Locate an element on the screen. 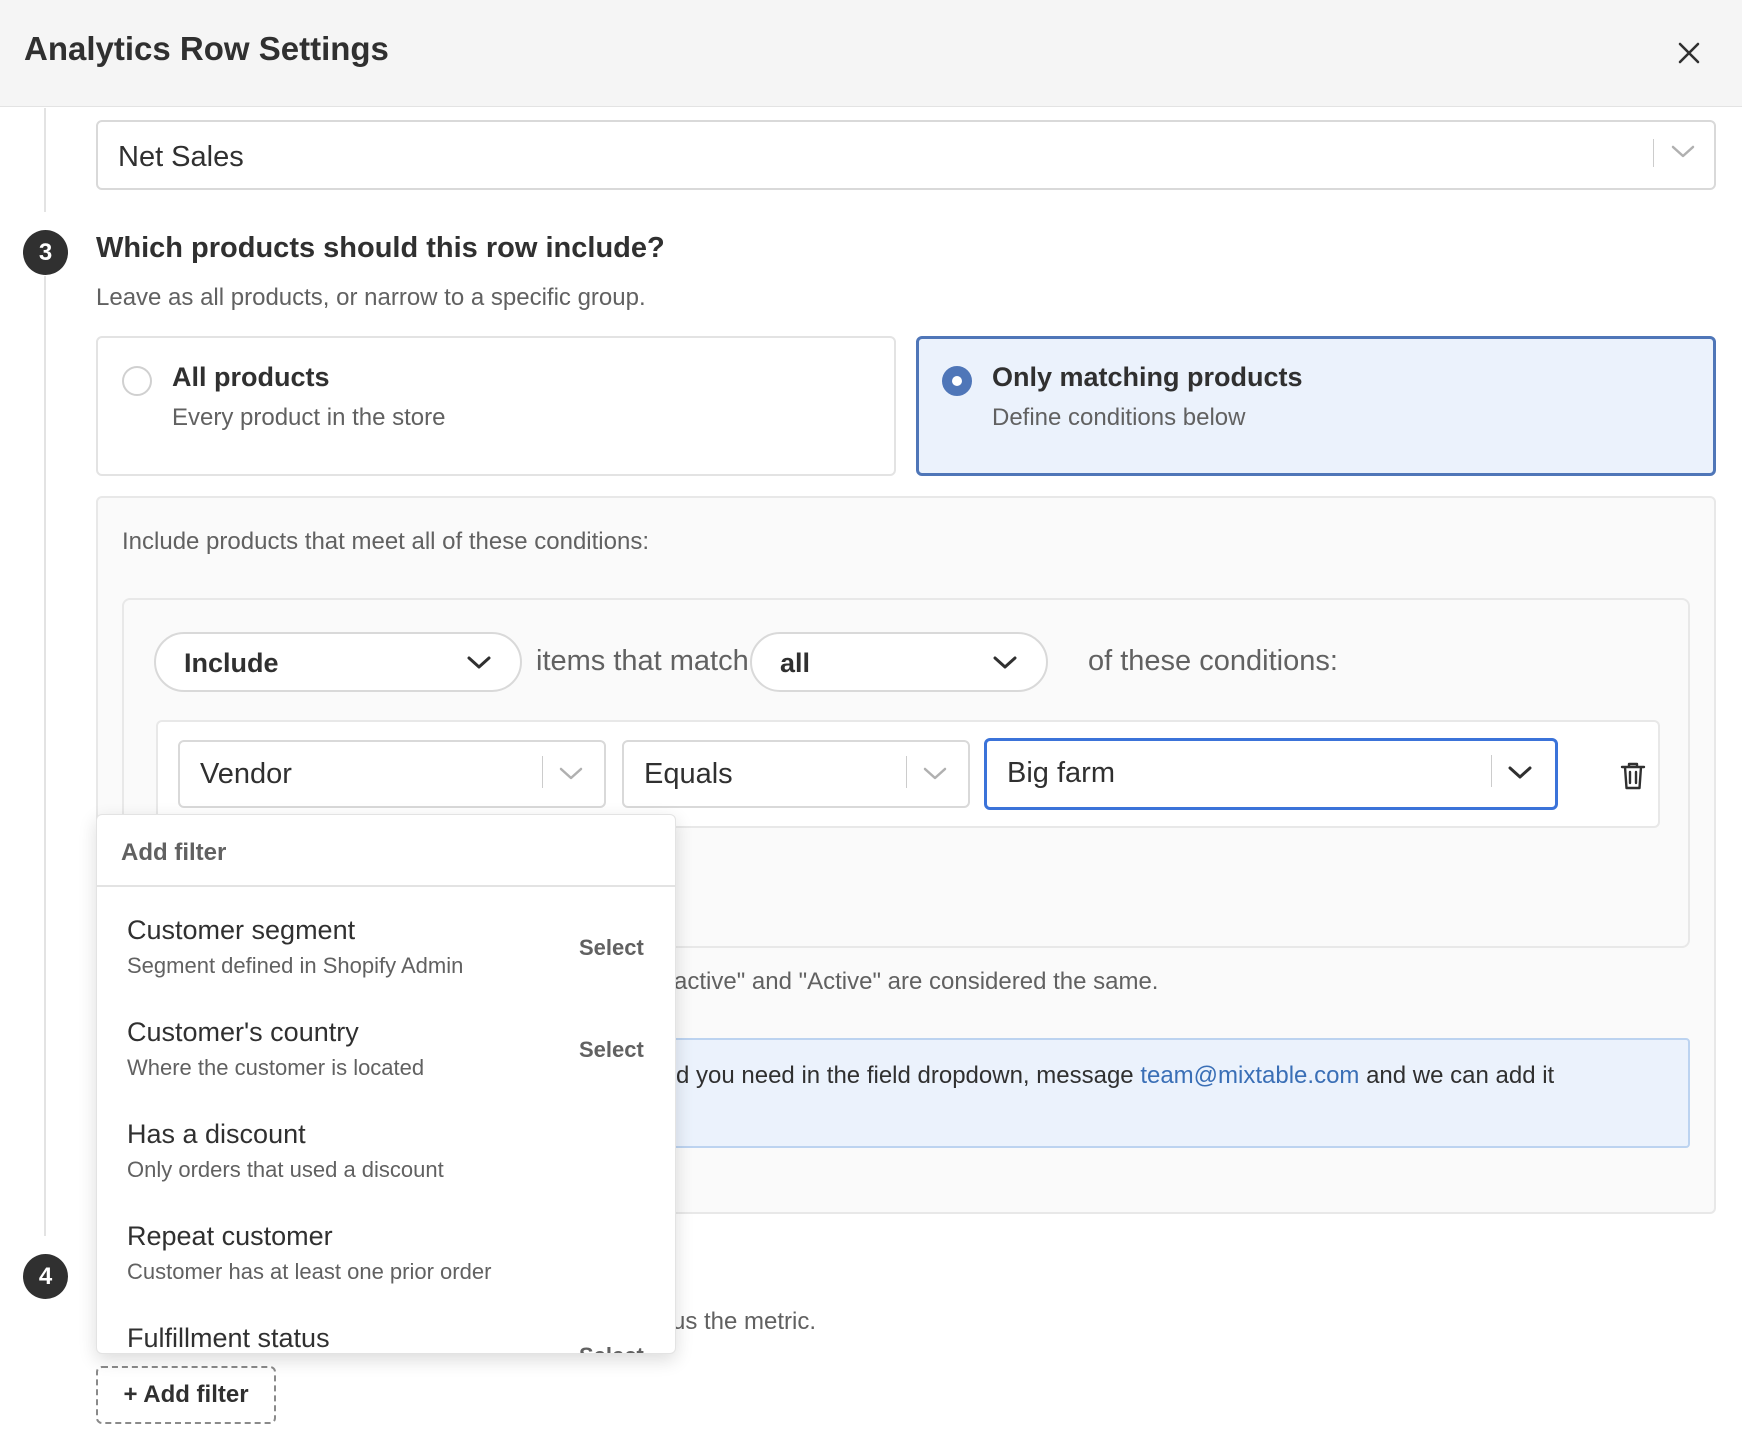 The image size is (1742, 1448). condition-row: Vendor Equals Big farm is located at coordinates (908, 774).